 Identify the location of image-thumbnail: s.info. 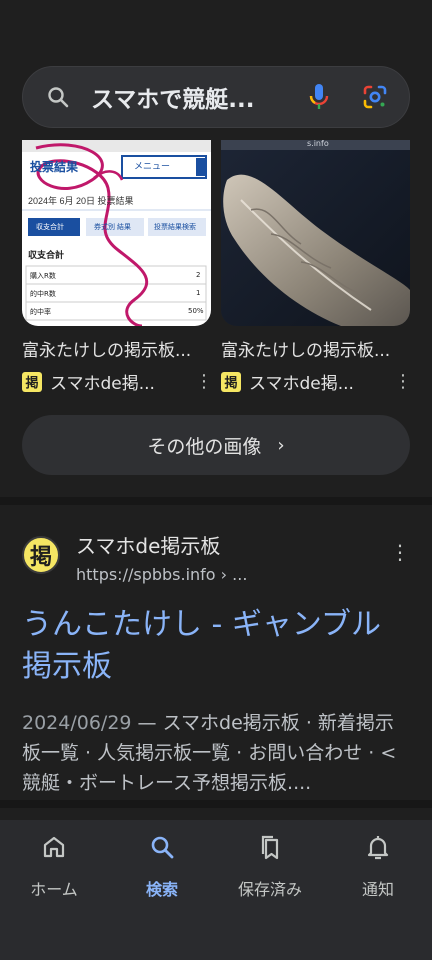
(315, 233).